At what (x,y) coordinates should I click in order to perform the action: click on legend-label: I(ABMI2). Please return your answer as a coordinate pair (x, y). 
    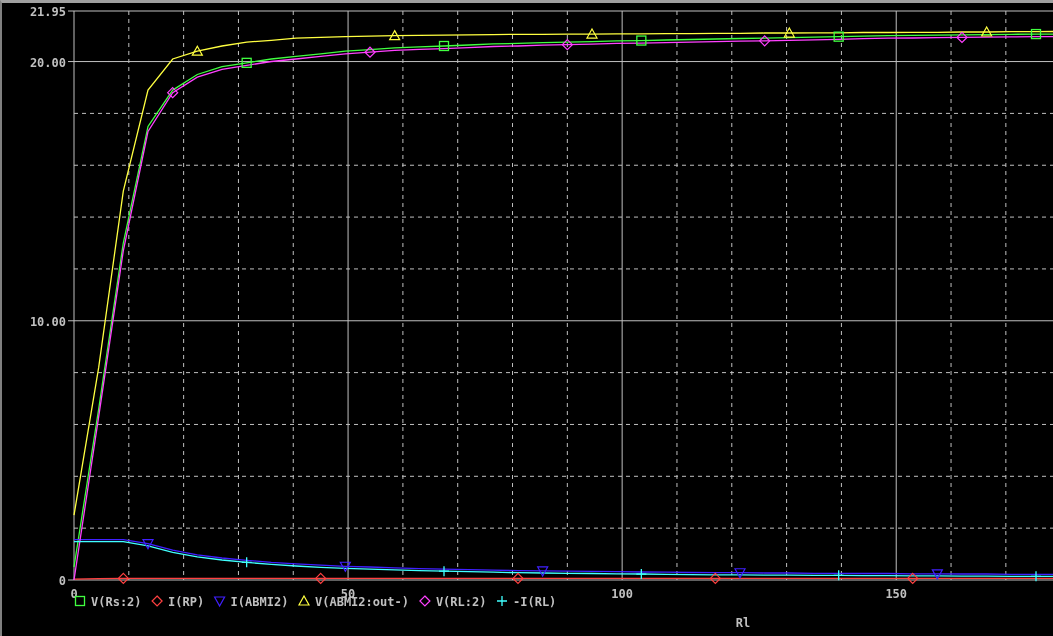
    Looking at the image, I should click on (259, 602).